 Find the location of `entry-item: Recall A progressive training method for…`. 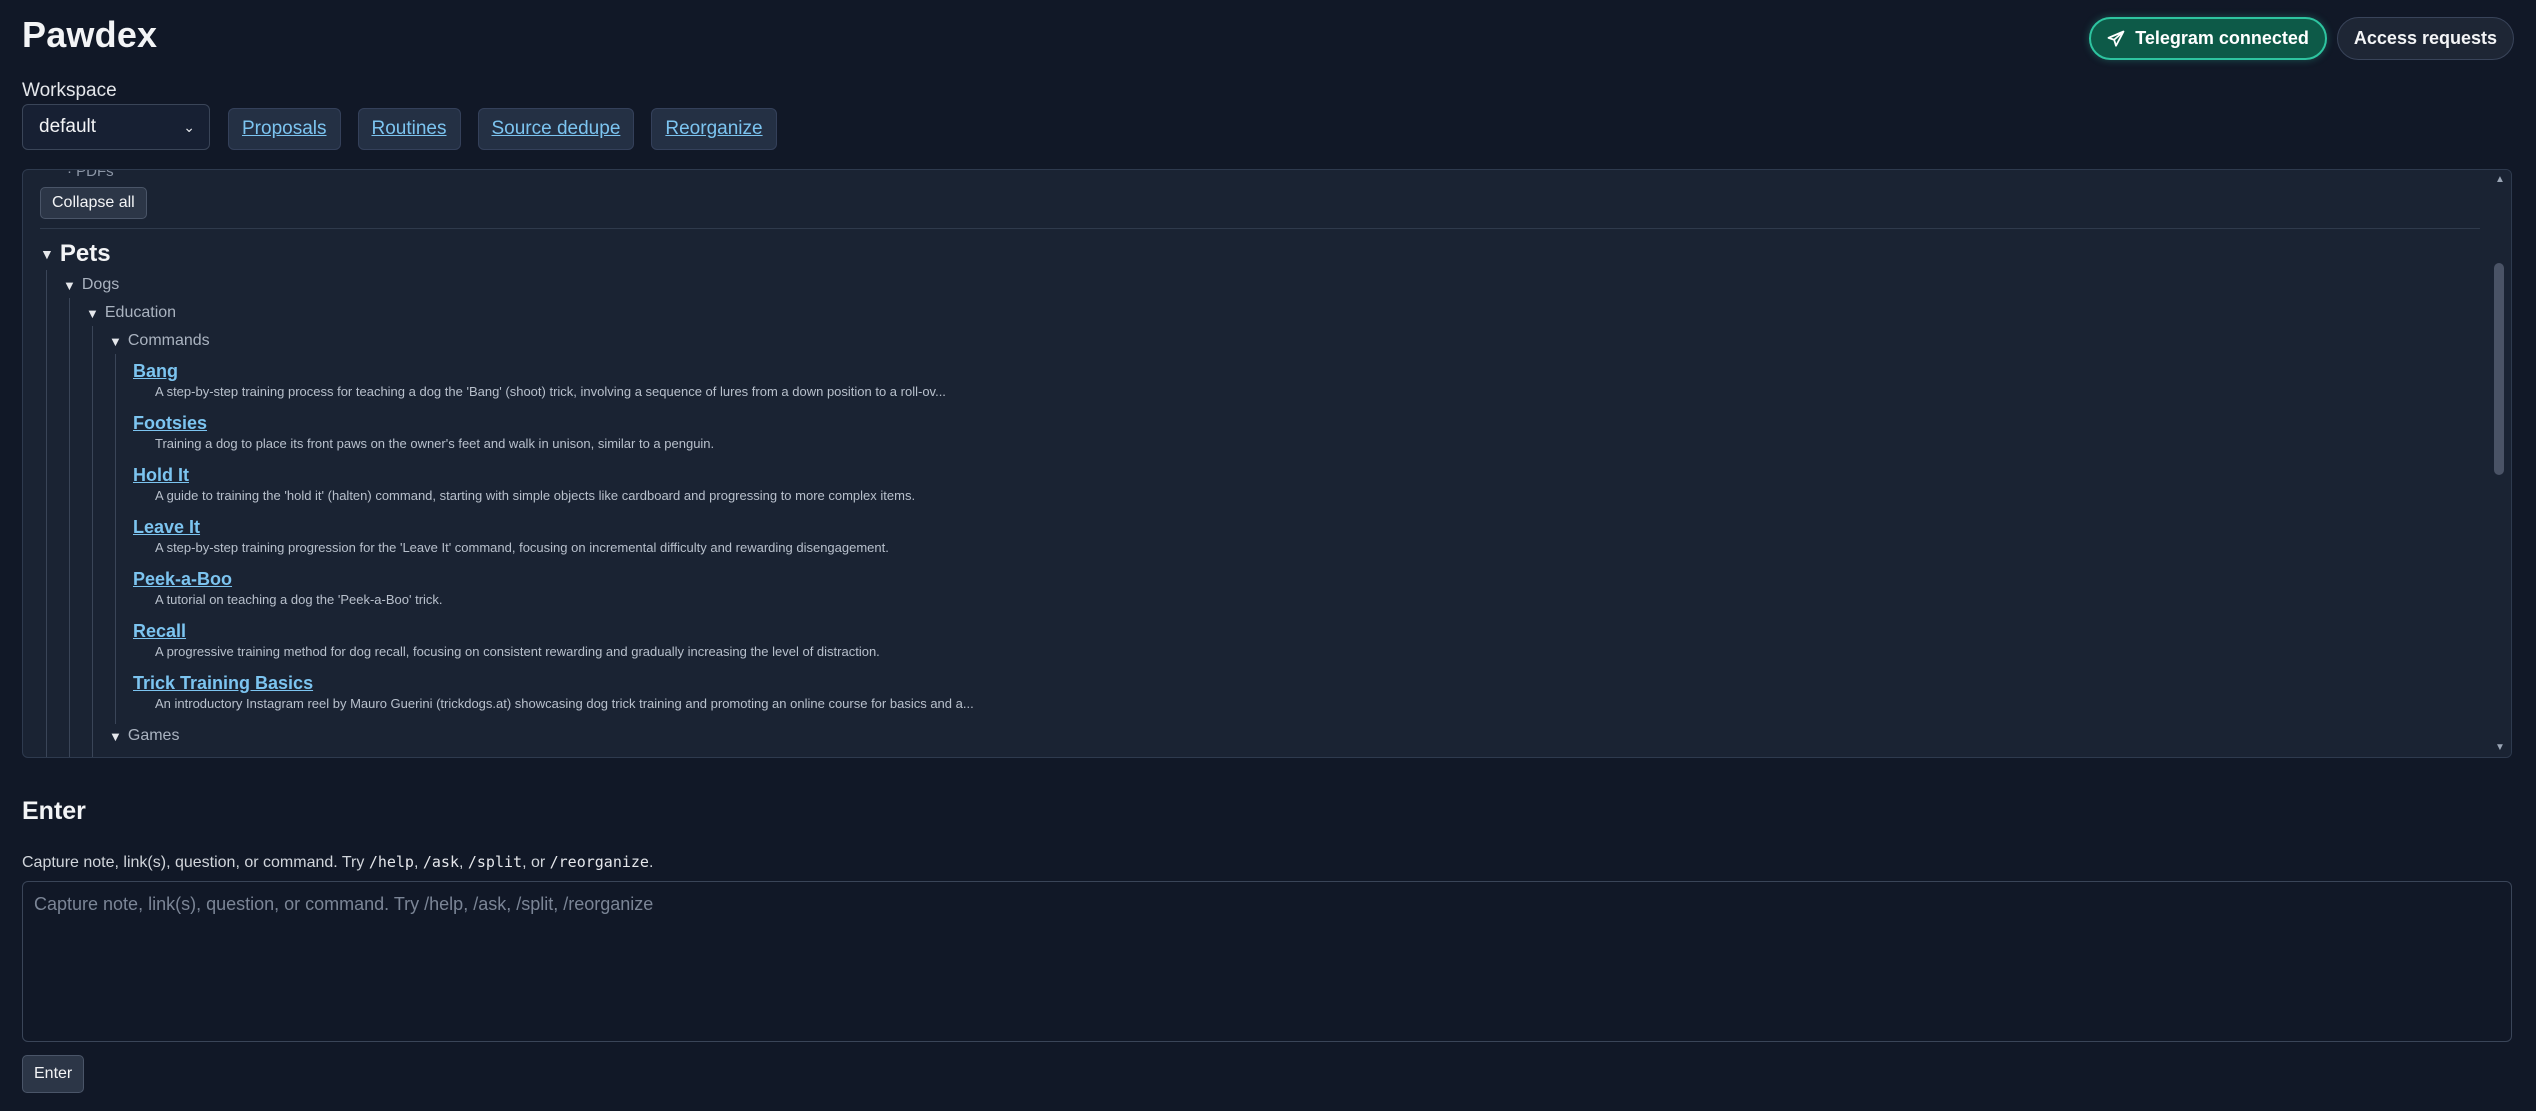

entry-item: Recall A progressive training method for… is located at coordinates (506, 639).